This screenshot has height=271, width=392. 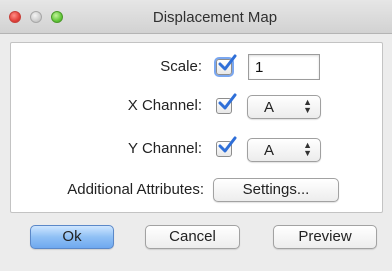 What do you see at coordinates (269, 107) in the screenshot?
I see `x-channel-value: A` at bounding box center [269, 107].